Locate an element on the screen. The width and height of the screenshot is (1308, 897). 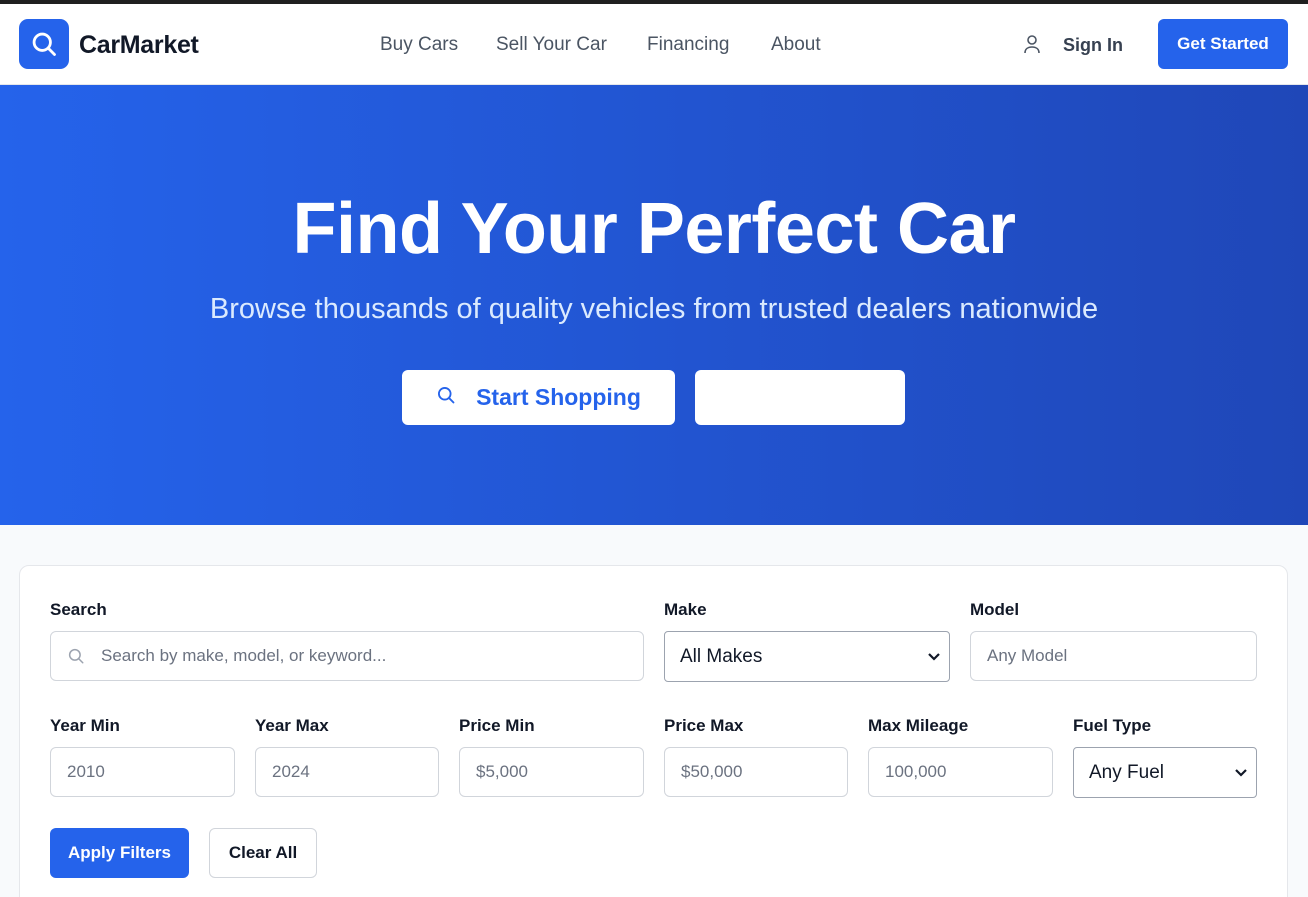
sign-in-link: Sign In is located at coordinates (1093, 45).